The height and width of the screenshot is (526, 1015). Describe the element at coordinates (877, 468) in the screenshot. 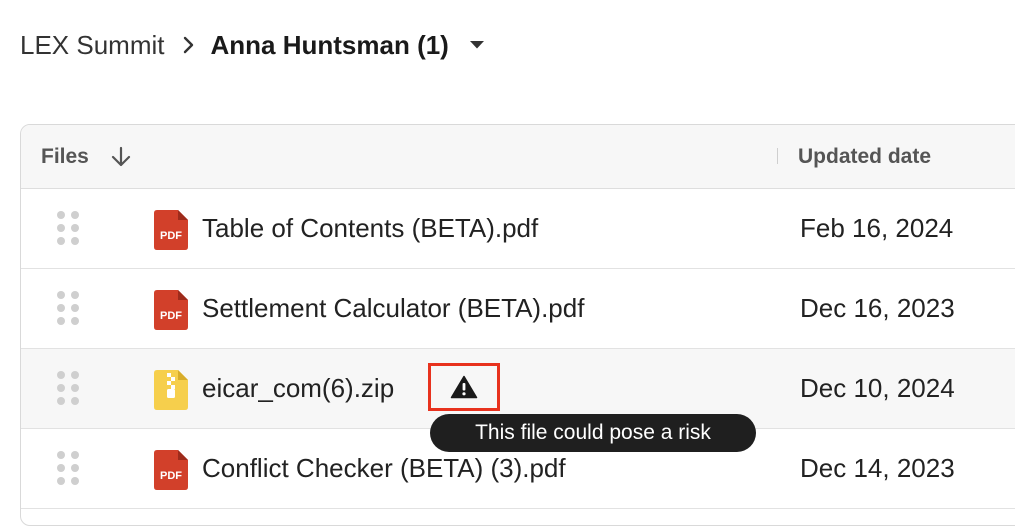

I see `updated-date: Dec 14, 2023` at that location.